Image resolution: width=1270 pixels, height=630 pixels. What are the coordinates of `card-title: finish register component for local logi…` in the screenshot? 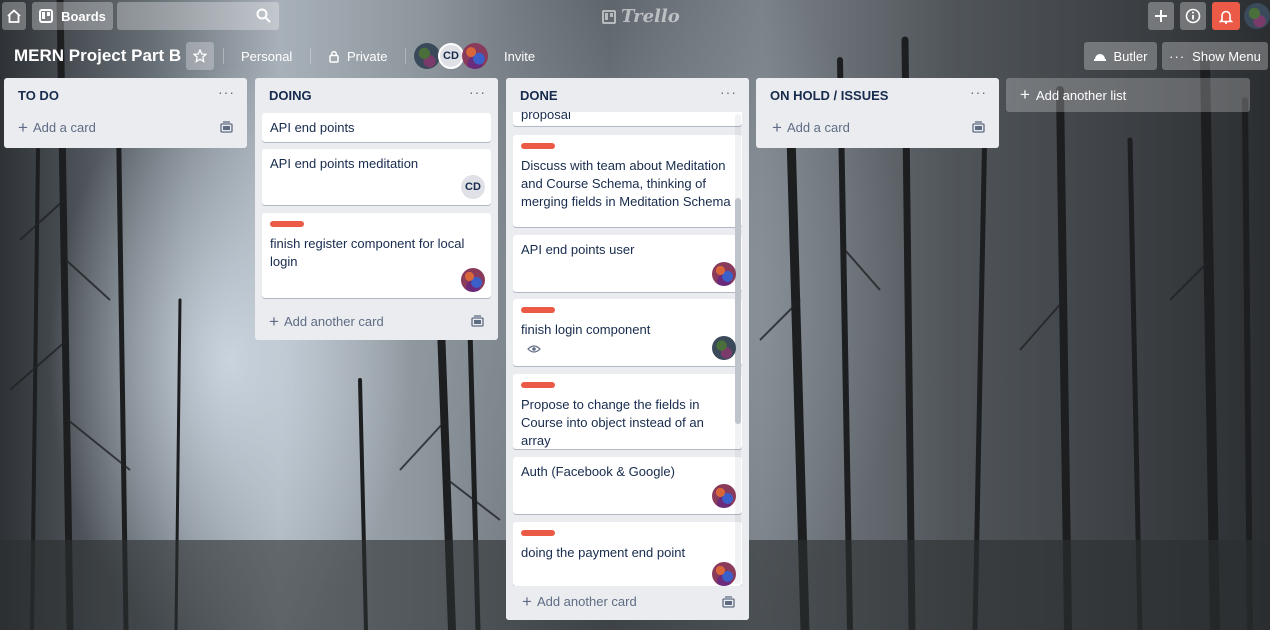 It's located at (367, 252).